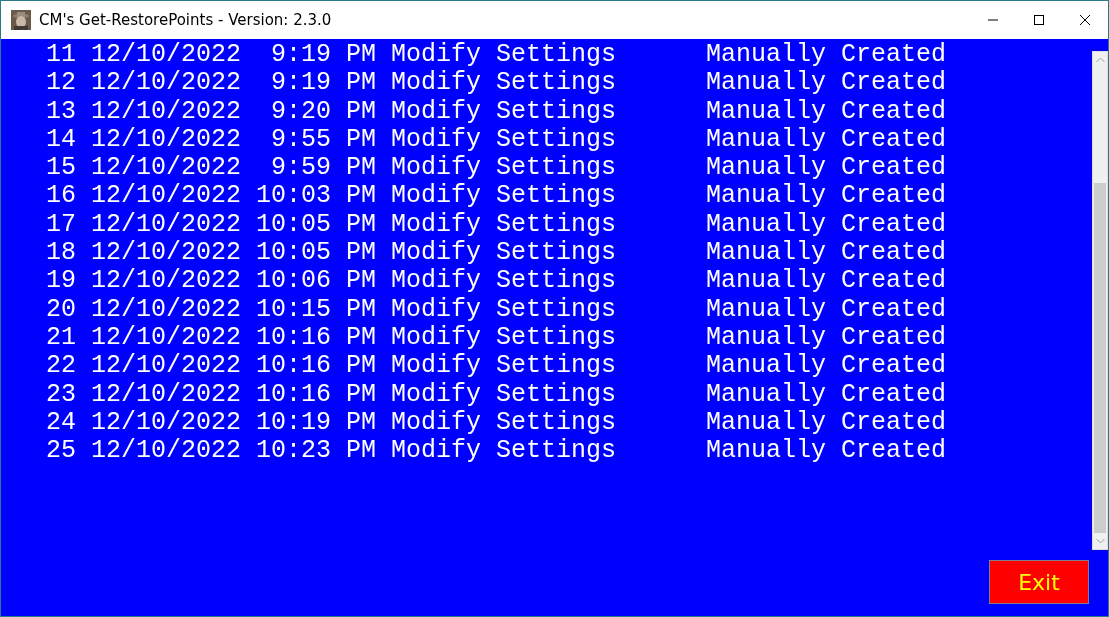 The width and height of the screenshot is (1109, 617). Describe the element at coordinates (60, 338) in the screenshot. I see `row-number: 21` at that location.